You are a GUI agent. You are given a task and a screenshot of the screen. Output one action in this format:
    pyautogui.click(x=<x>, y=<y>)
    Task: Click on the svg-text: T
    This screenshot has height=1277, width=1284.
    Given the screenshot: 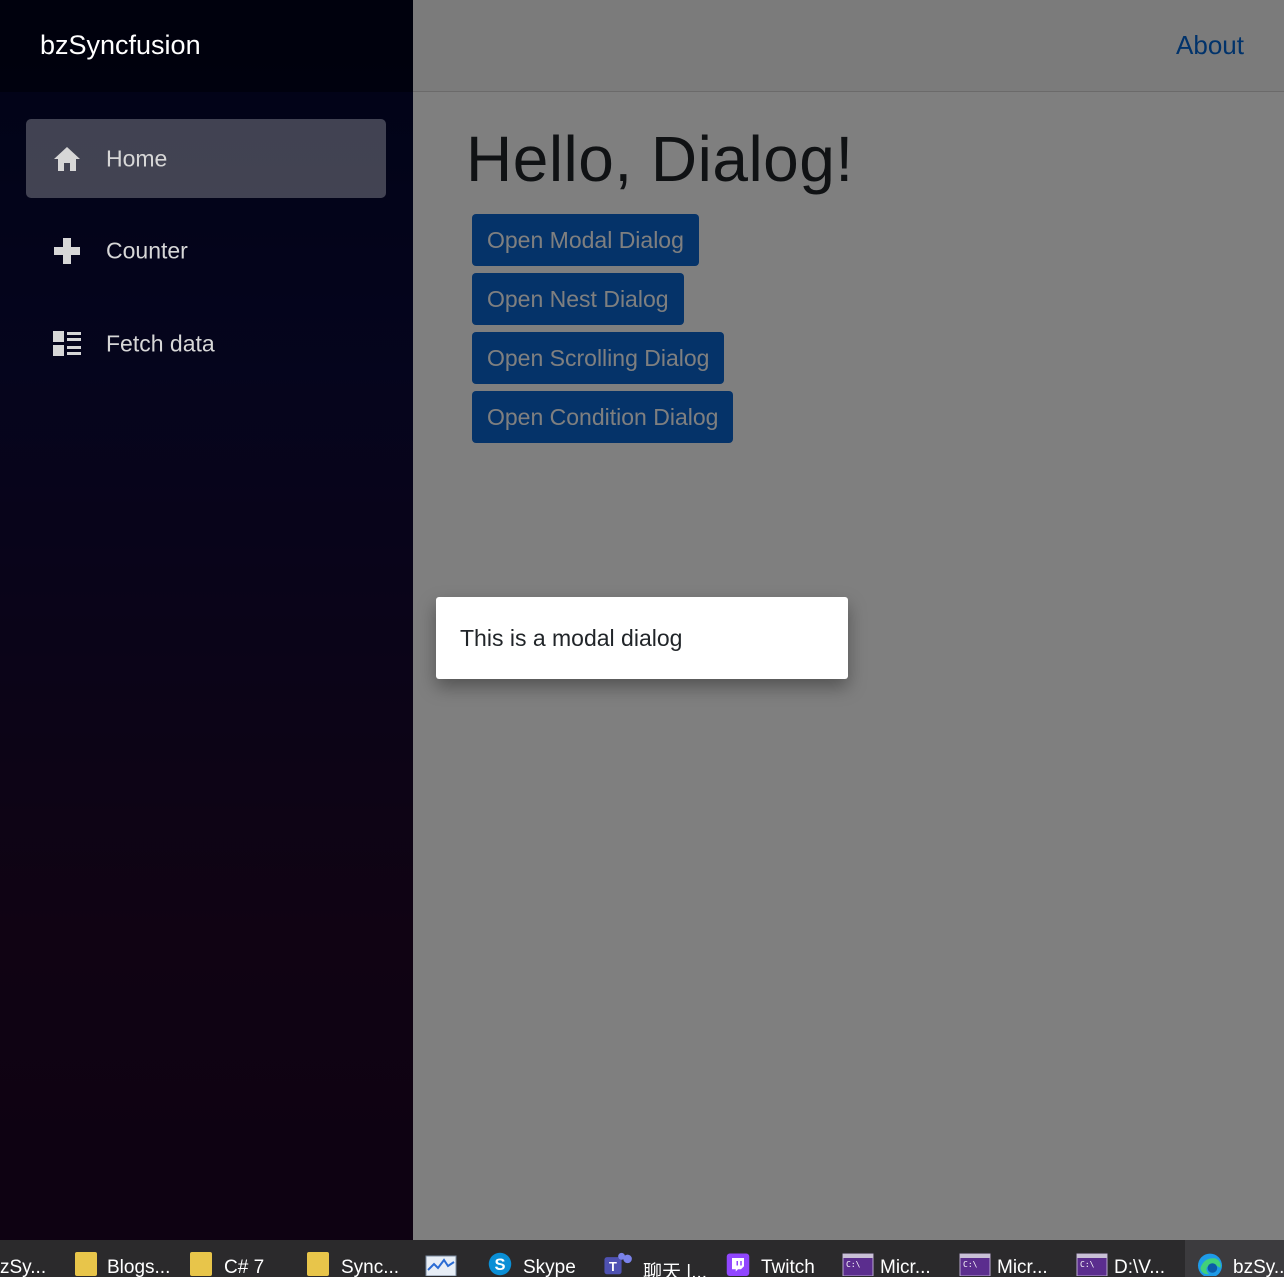 What is the action you would take?
    pyautogui.click(x=613, y=1266)
    